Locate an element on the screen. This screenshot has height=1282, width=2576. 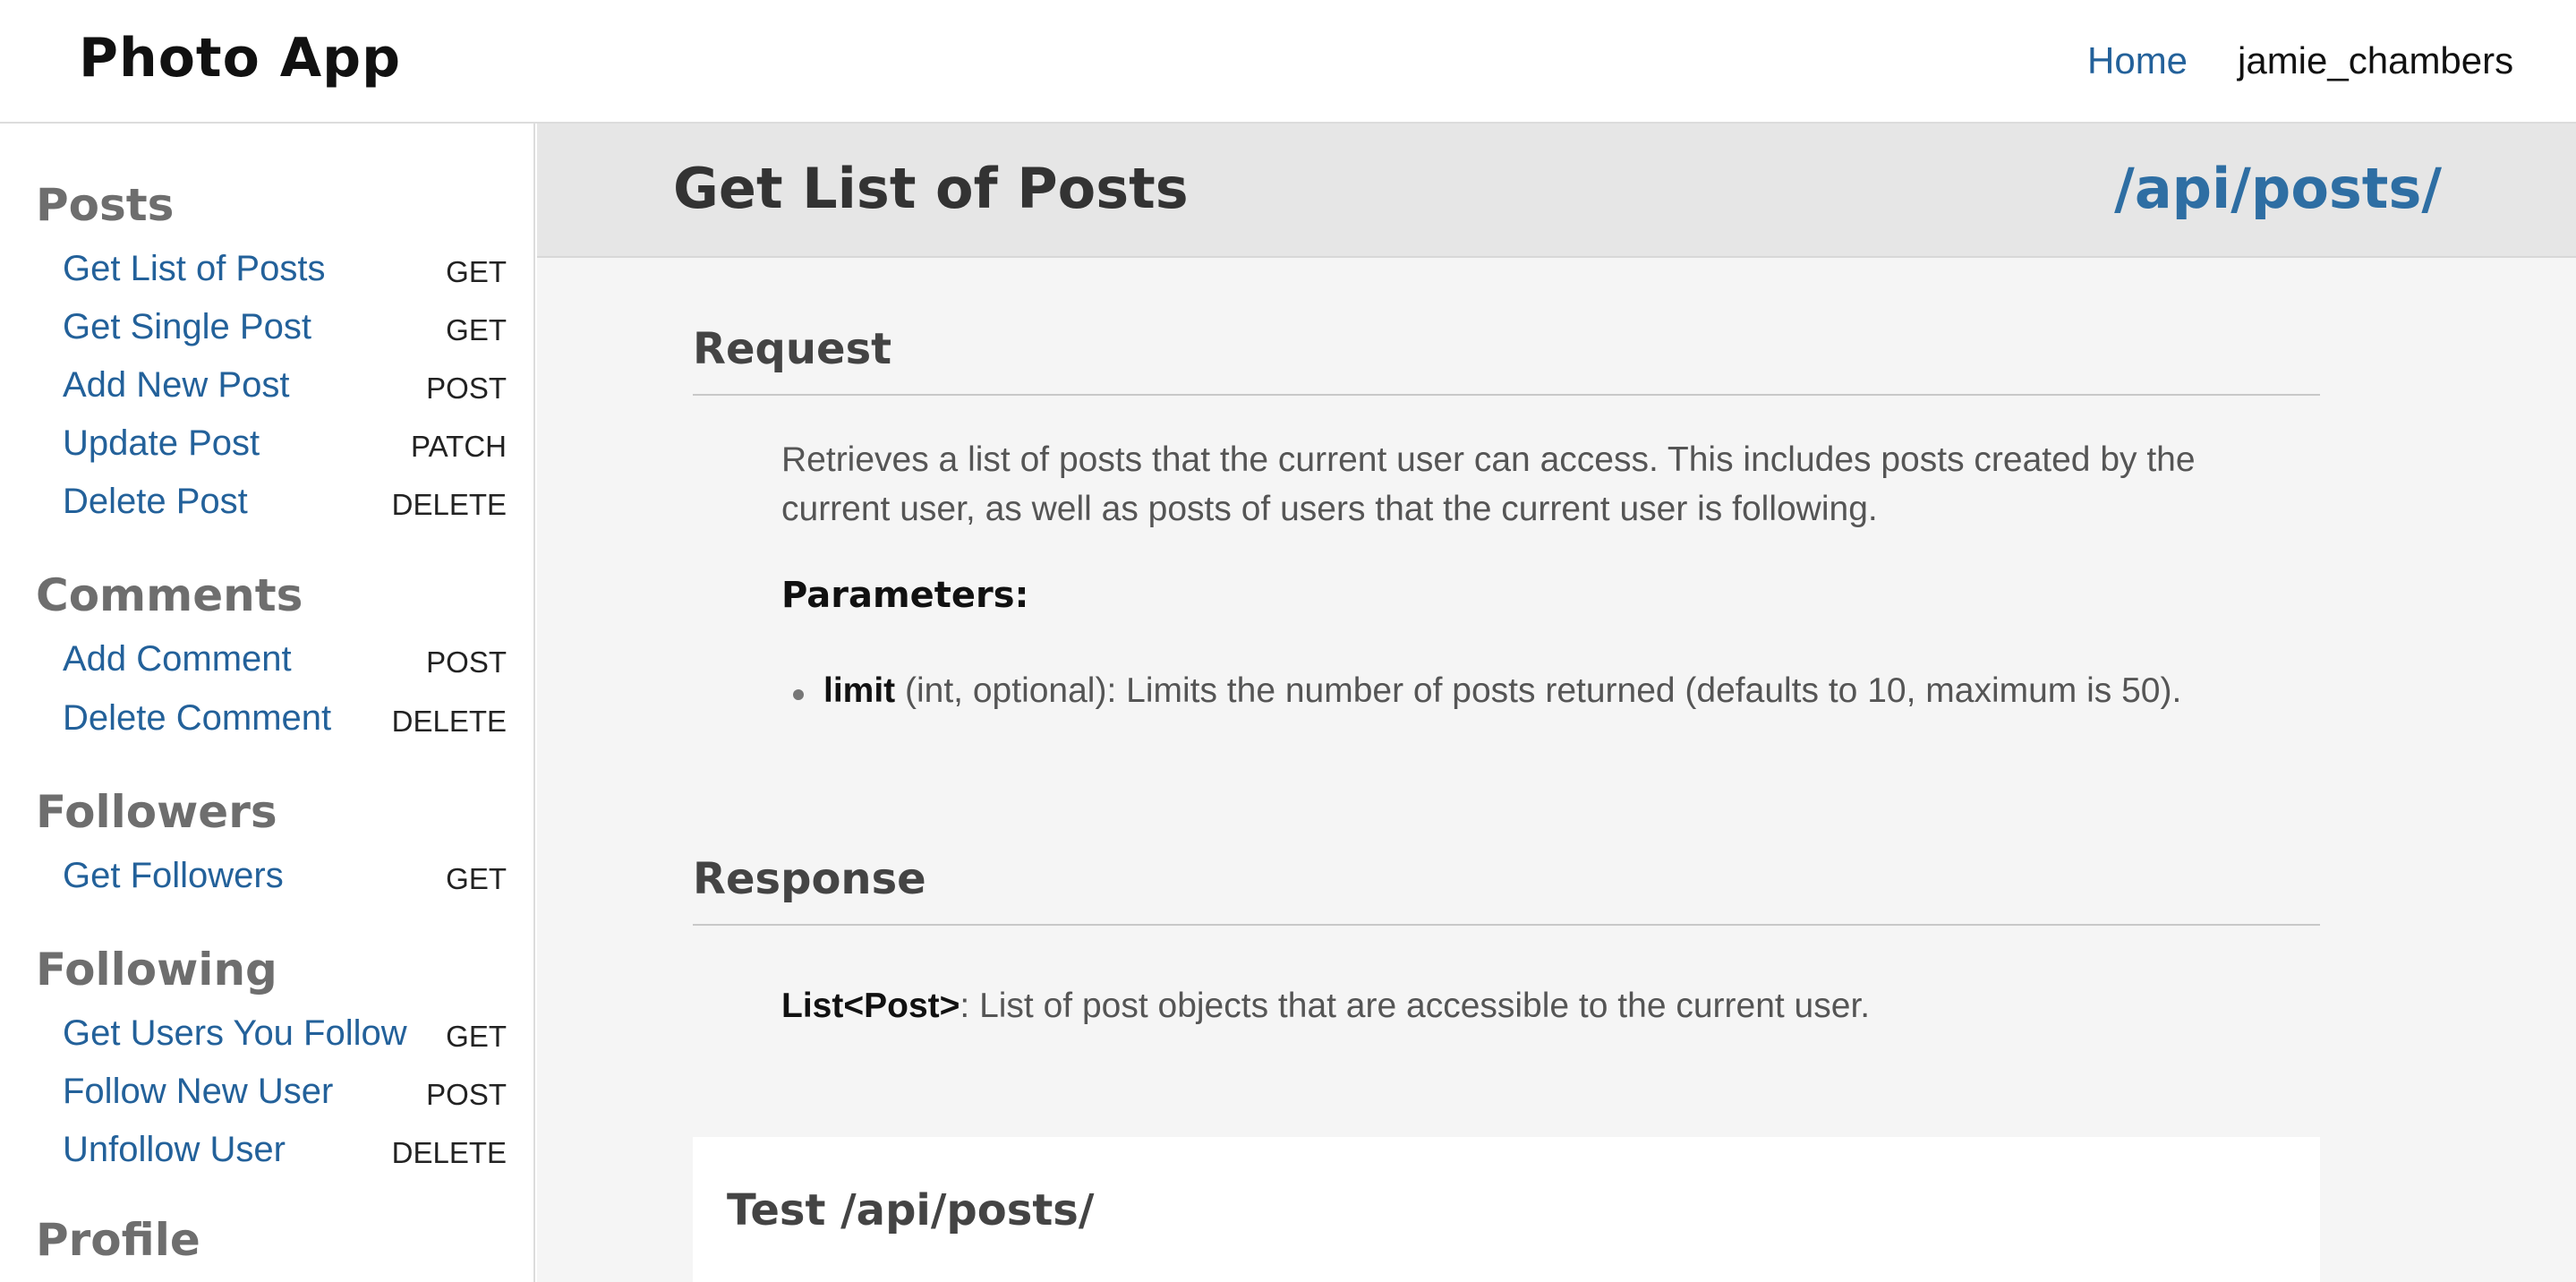
request-heading: Request is located at coordinates (792, 349).